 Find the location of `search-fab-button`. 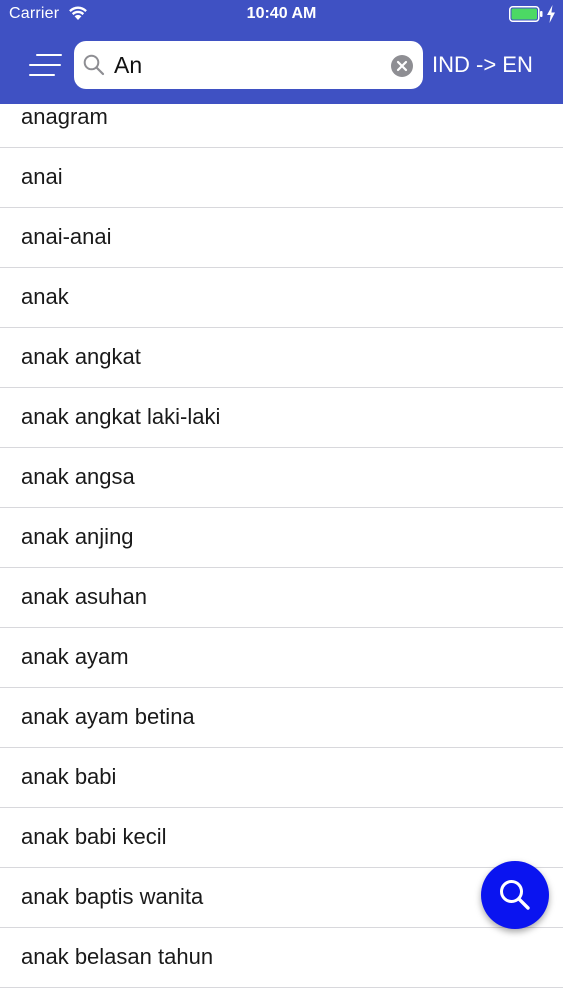

search-fab-button is located at coordinates (515, 895).